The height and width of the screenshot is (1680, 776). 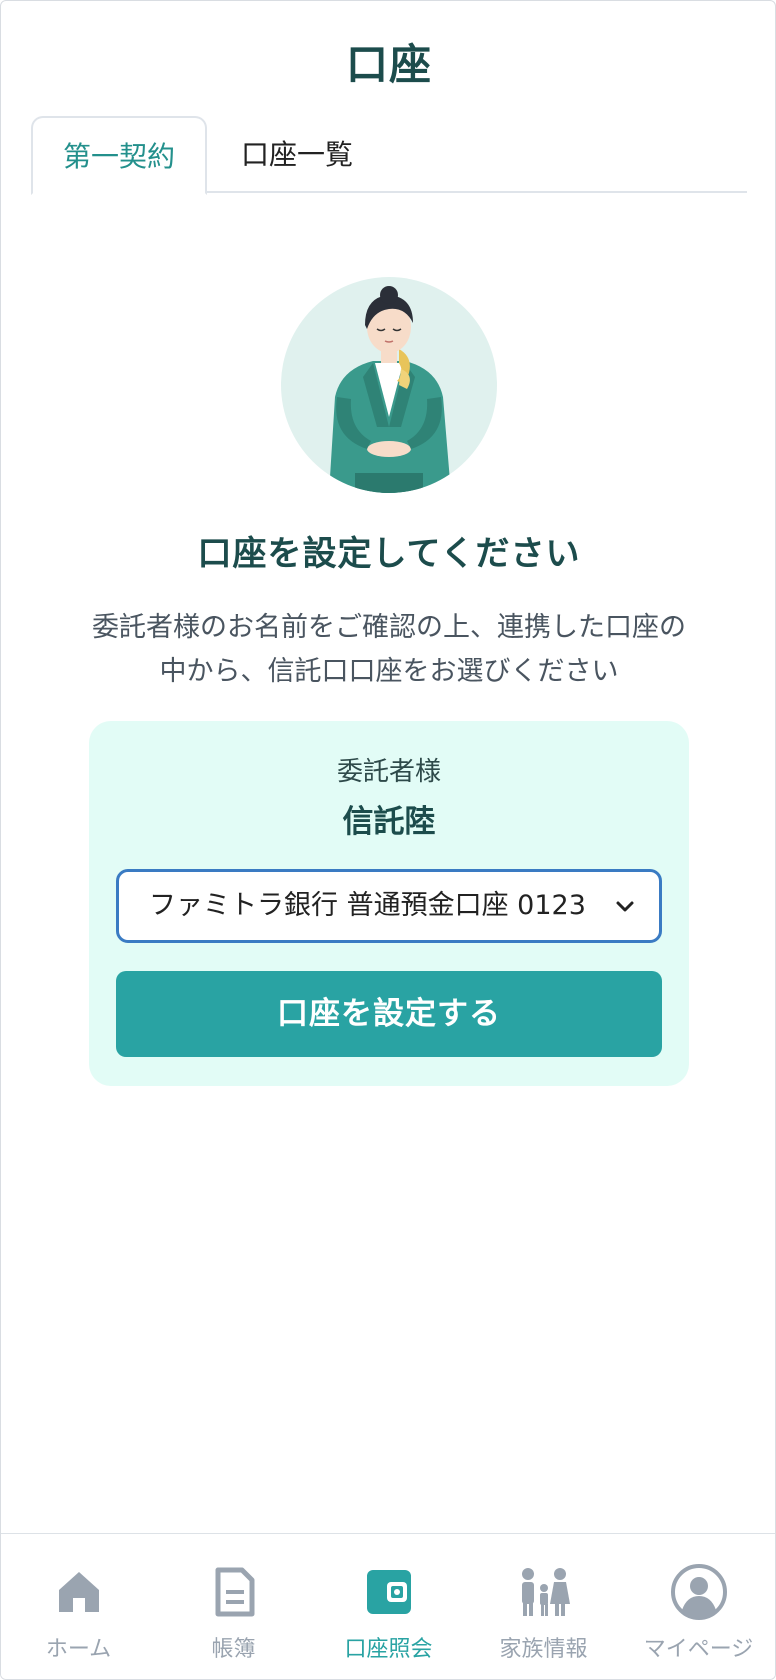 I want to click on document-icon, so click(x=234, y=1592).